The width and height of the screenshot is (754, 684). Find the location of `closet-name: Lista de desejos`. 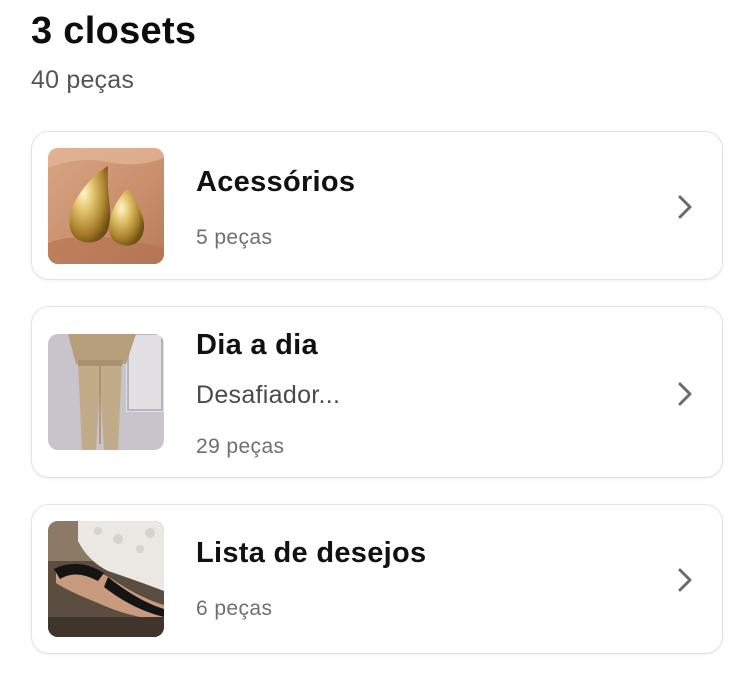

closet-name: Lista de desejos is located at coordinates (311, 553).